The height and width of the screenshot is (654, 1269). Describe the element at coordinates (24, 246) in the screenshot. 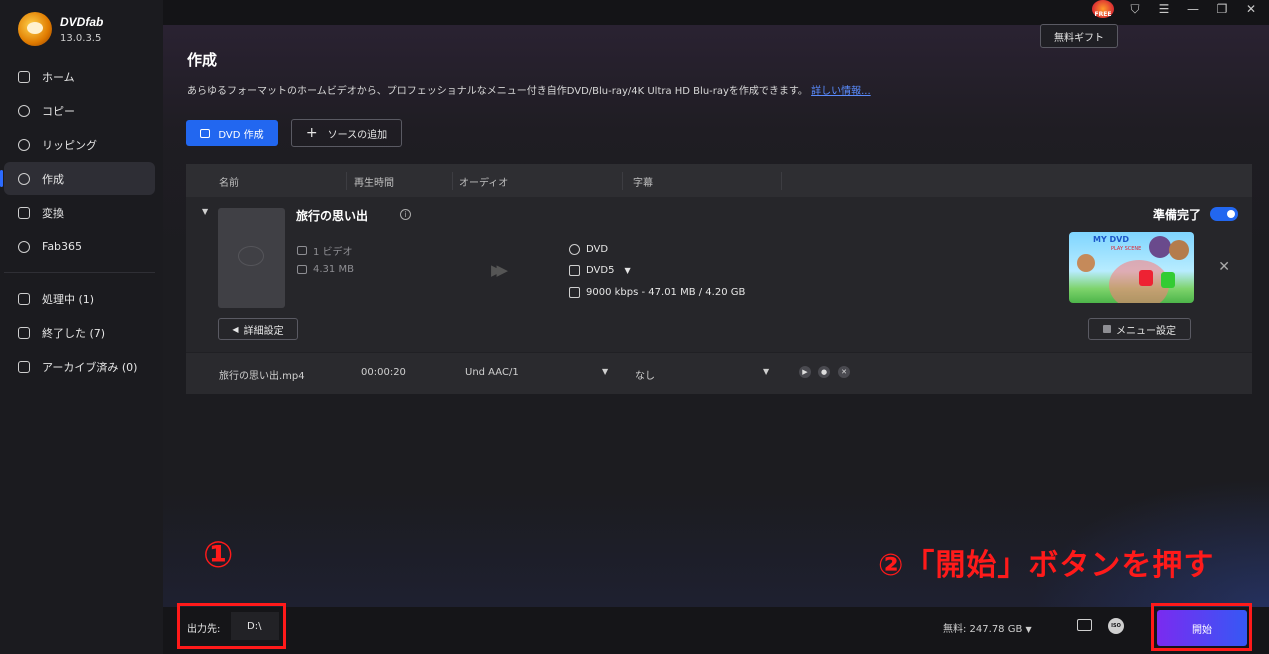

I see `fab365-icon` at that location.